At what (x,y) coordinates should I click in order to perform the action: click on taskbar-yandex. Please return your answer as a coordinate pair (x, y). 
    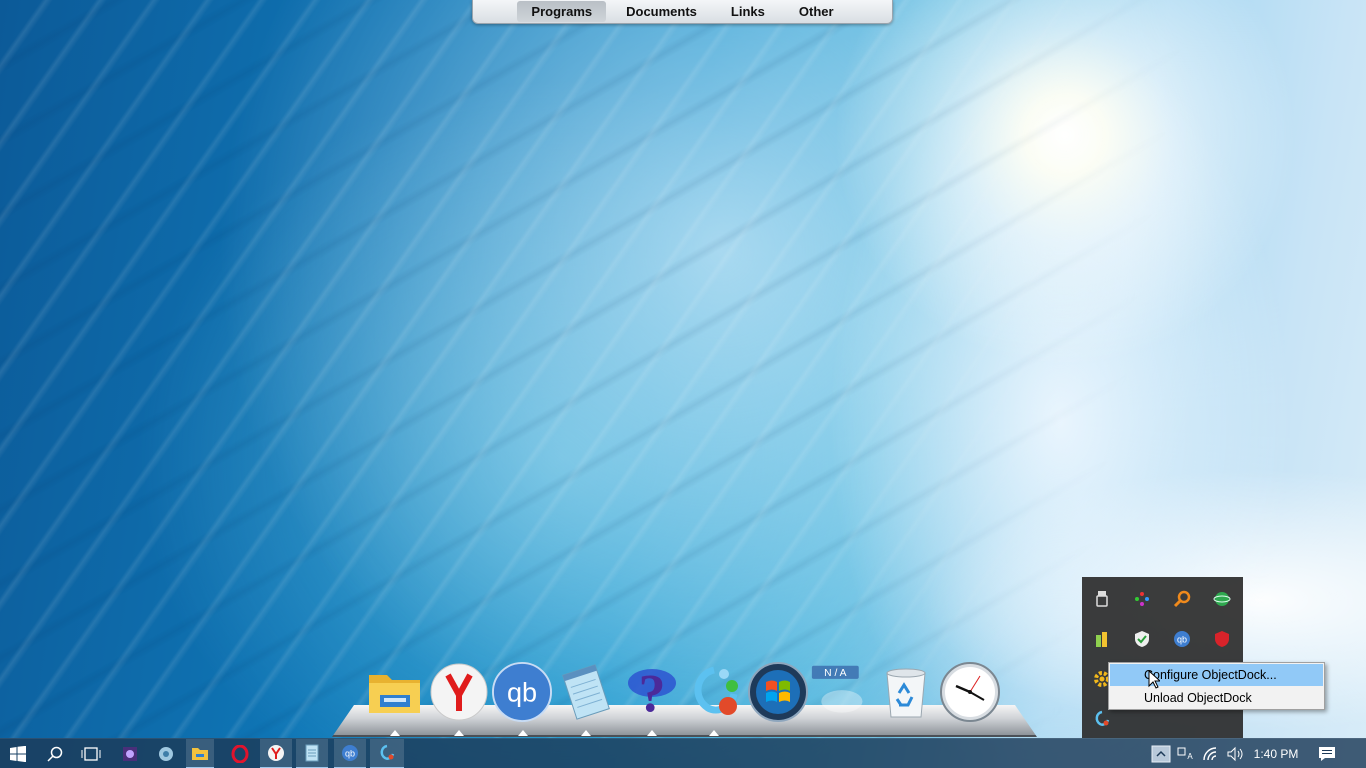
    Looking at the image, I should click on (276, 753).